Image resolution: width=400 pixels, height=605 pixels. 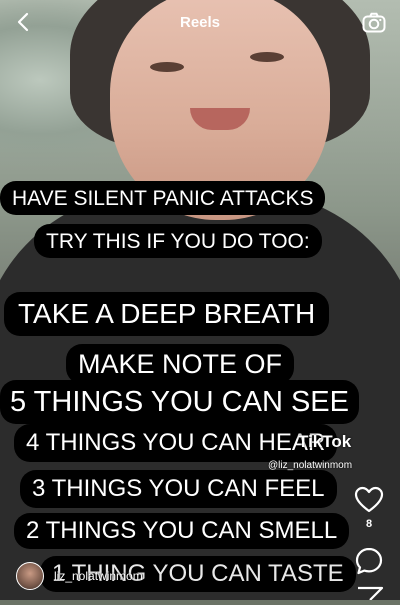 I want to click on camera-button, so click(x=374, y=23).